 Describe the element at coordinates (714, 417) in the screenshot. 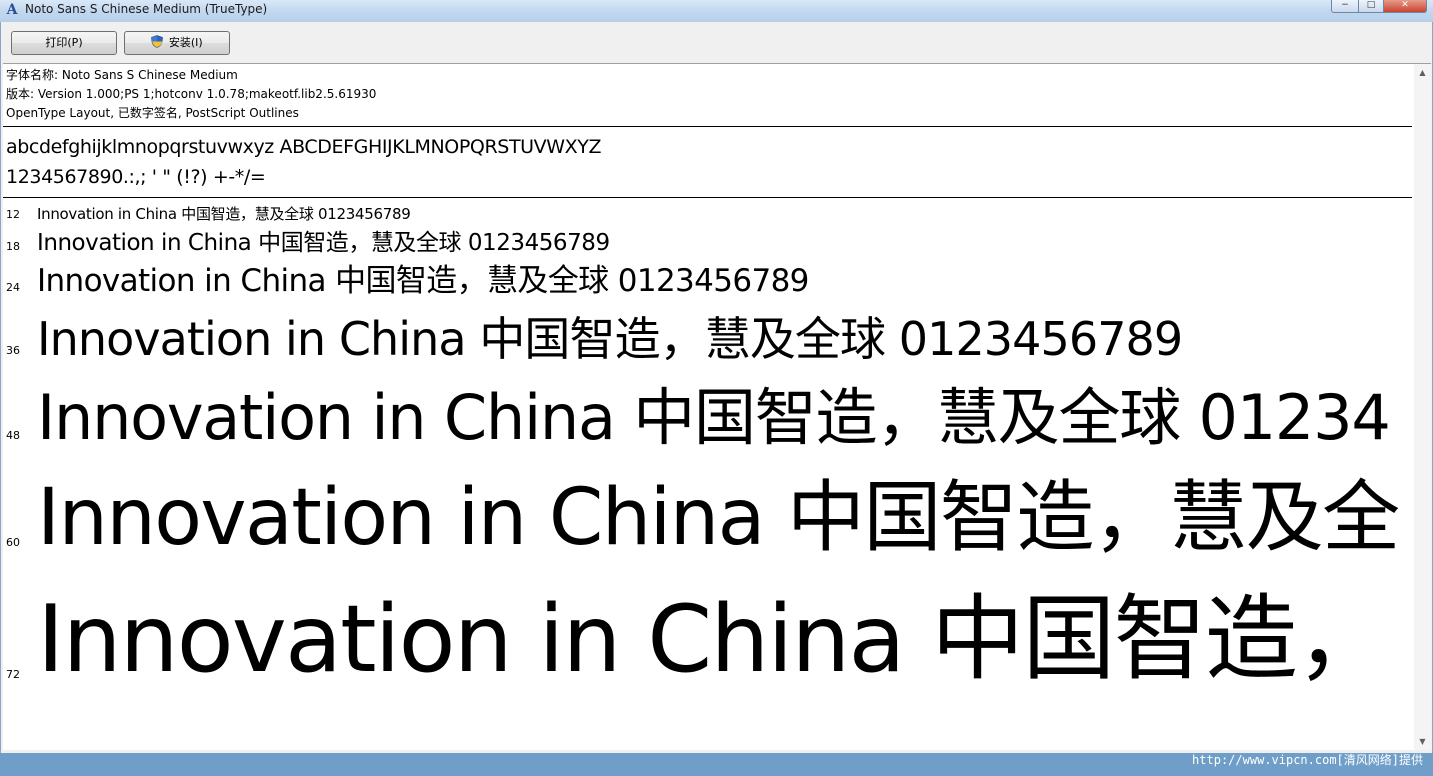

I see `sample-text: Innovation in China 中国智造，慧及全球 01234` at that location.